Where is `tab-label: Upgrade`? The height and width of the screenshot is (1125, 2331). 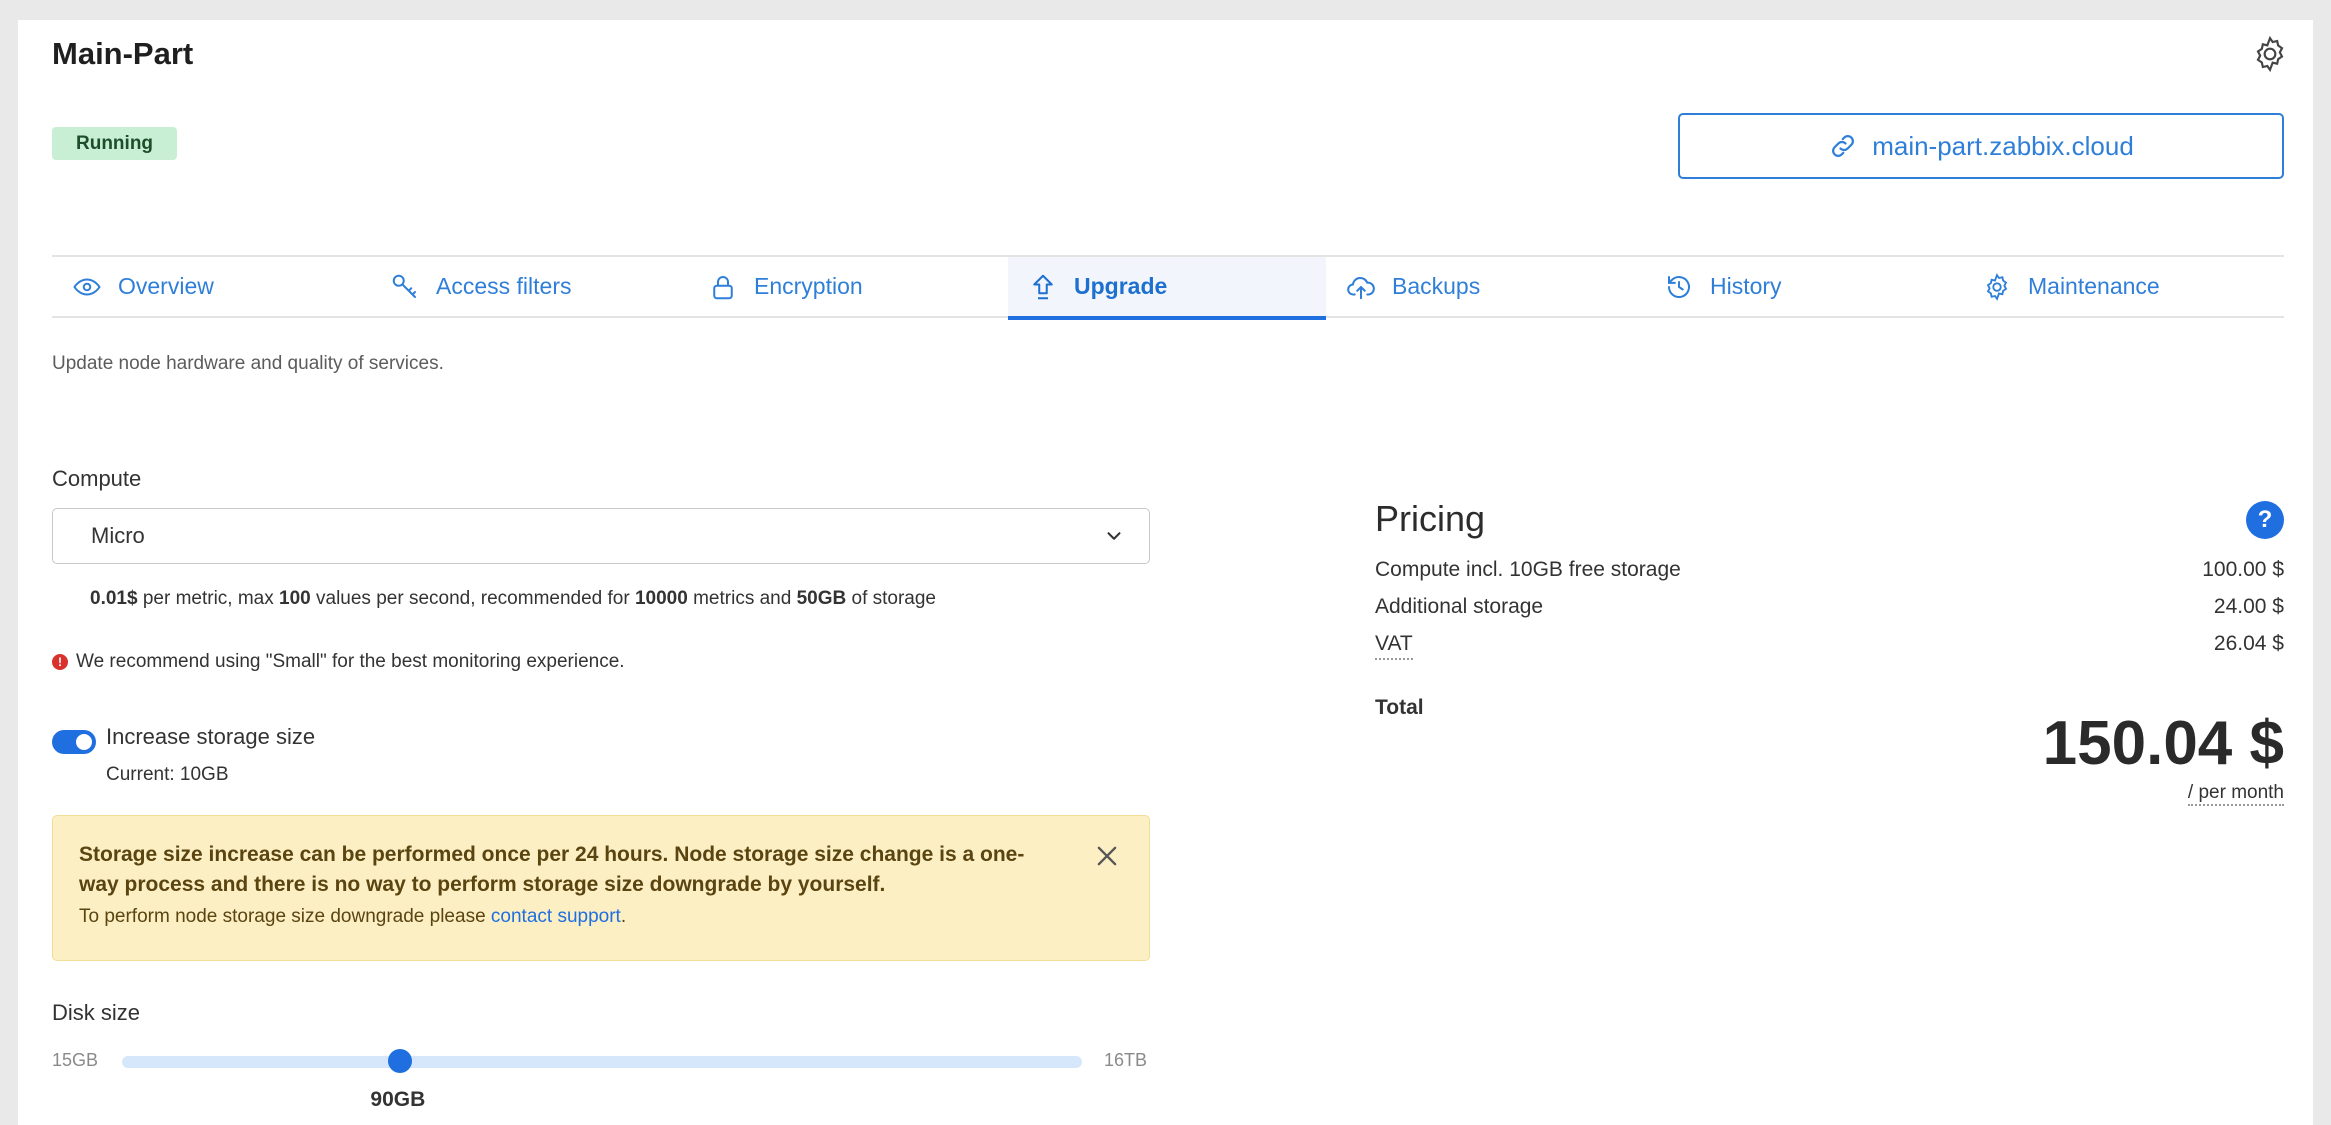
tab-label: Upgrade is located at coordinates (1121, 286).